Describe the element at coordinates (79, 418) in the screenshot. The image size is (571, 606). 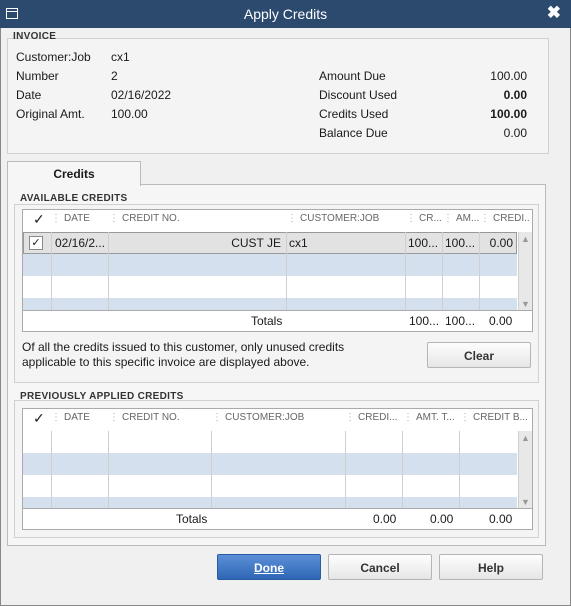
I see `prev-col-date: DATE` at that location.